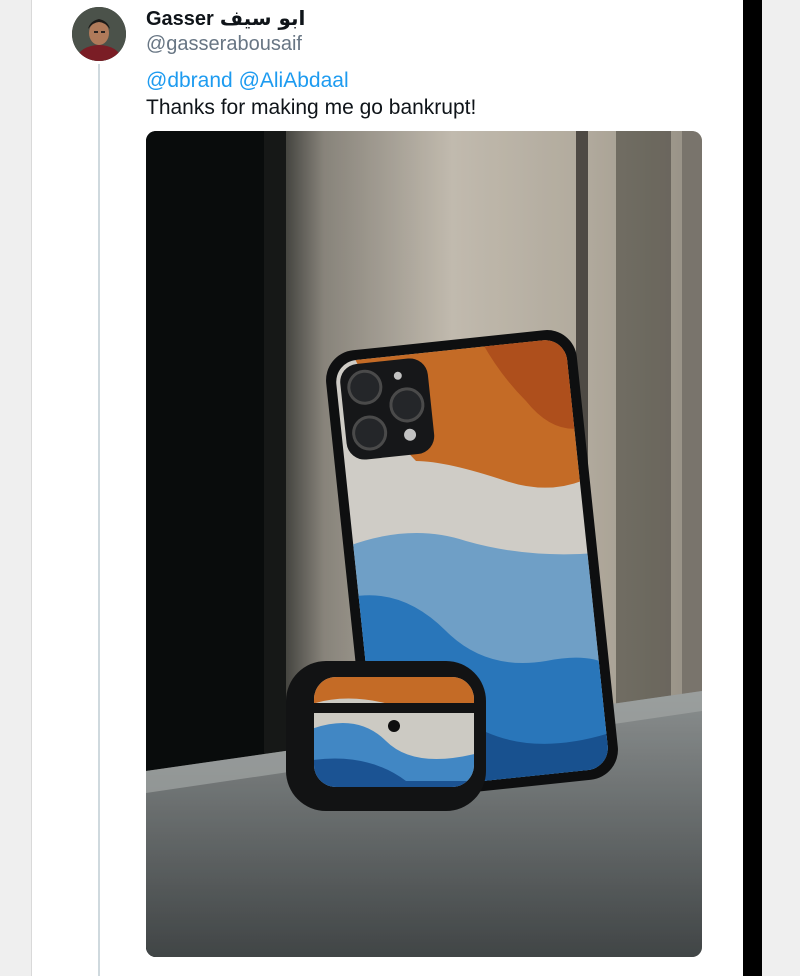 The height and width of the screenshot is (976, 800). What do you see at coordinates (99, 520) in the screenshot?
I see `thread-line` at bounding box center [99, 520].